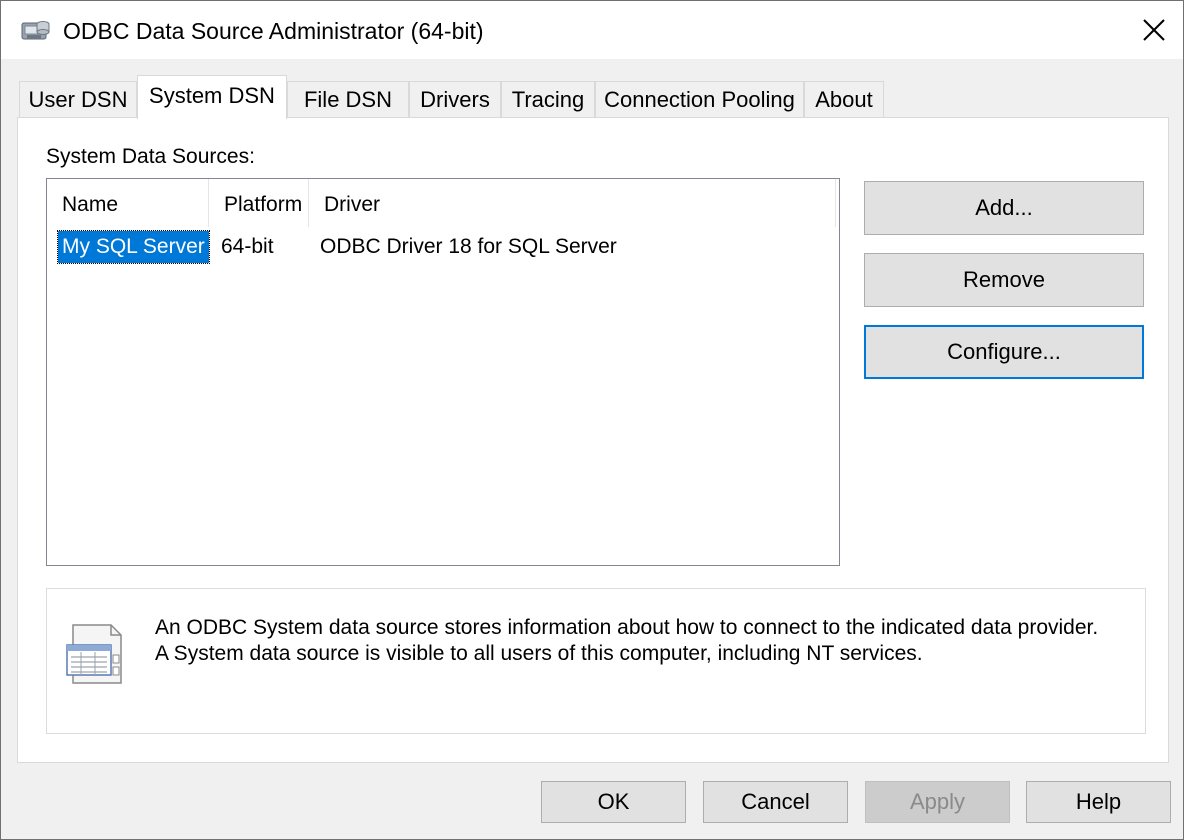 Image resolution: width=1184 pixels, height=840 pixels. Describe the element at coordinates (775, 802) in the screenshot. I see `cancel-button: Cancel` at that location.